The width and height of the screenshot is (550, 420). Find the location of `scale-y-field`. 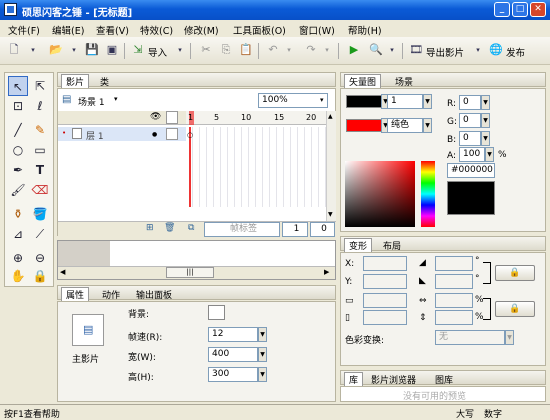

scale-y-field is located at coordinates (454, 317).